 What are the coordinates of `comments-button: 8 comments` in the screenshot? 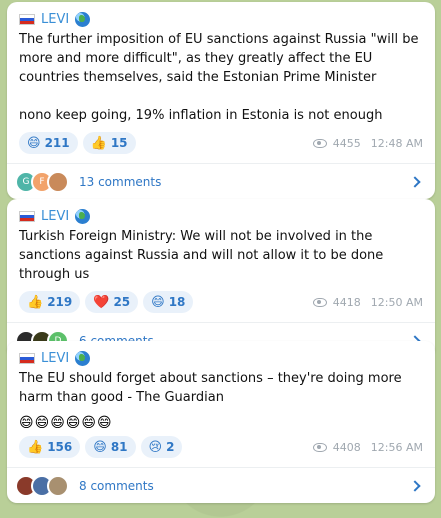 It's located at (221, 485).